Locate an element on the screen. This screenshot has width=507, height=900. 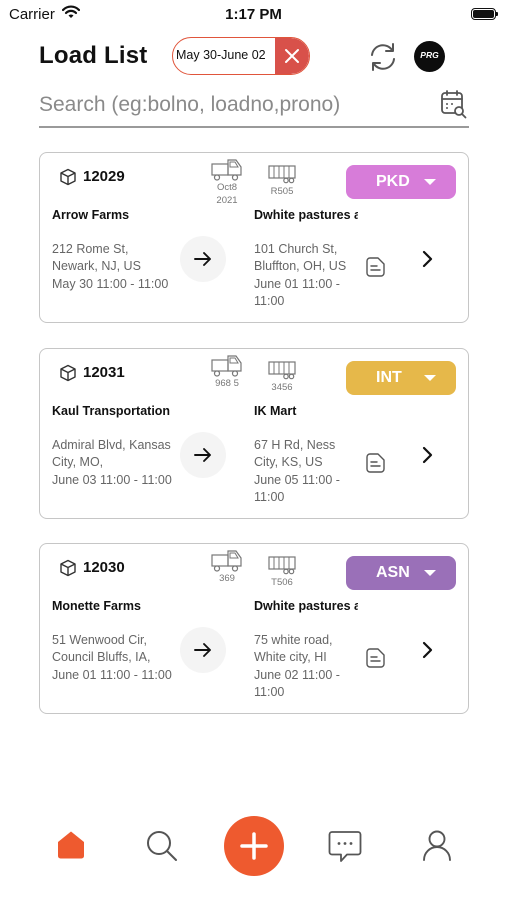
tab-profile is located at coordinates (437, 847).